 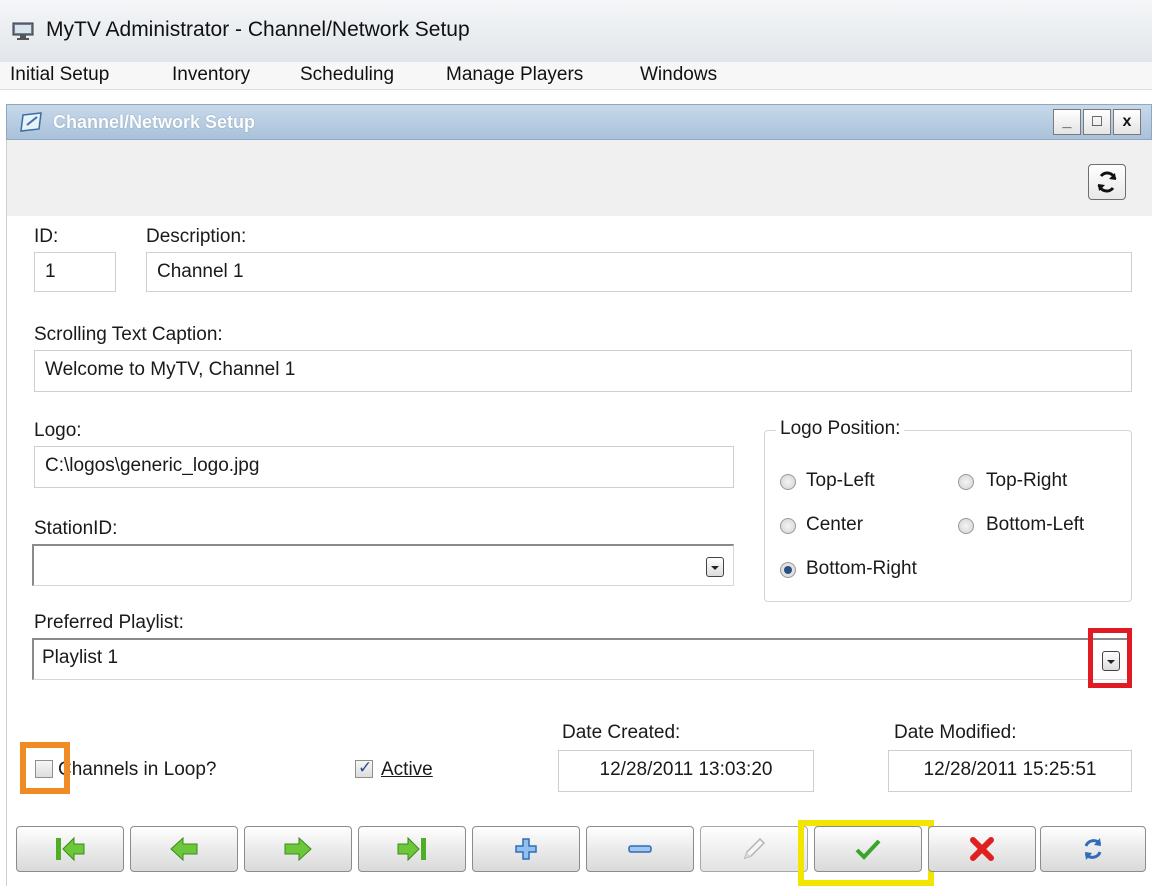 I want to click on first-record-button, so click(x=70, y=849).